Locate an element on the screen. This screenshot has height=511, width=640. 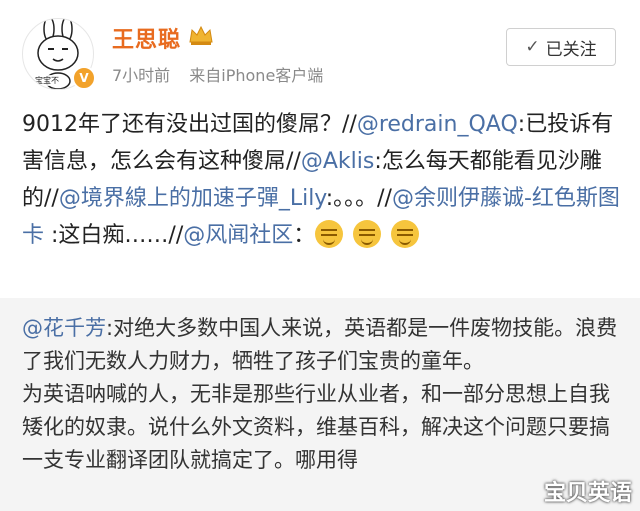
follow-label: 已关注 is located at coordinates (571, 49).